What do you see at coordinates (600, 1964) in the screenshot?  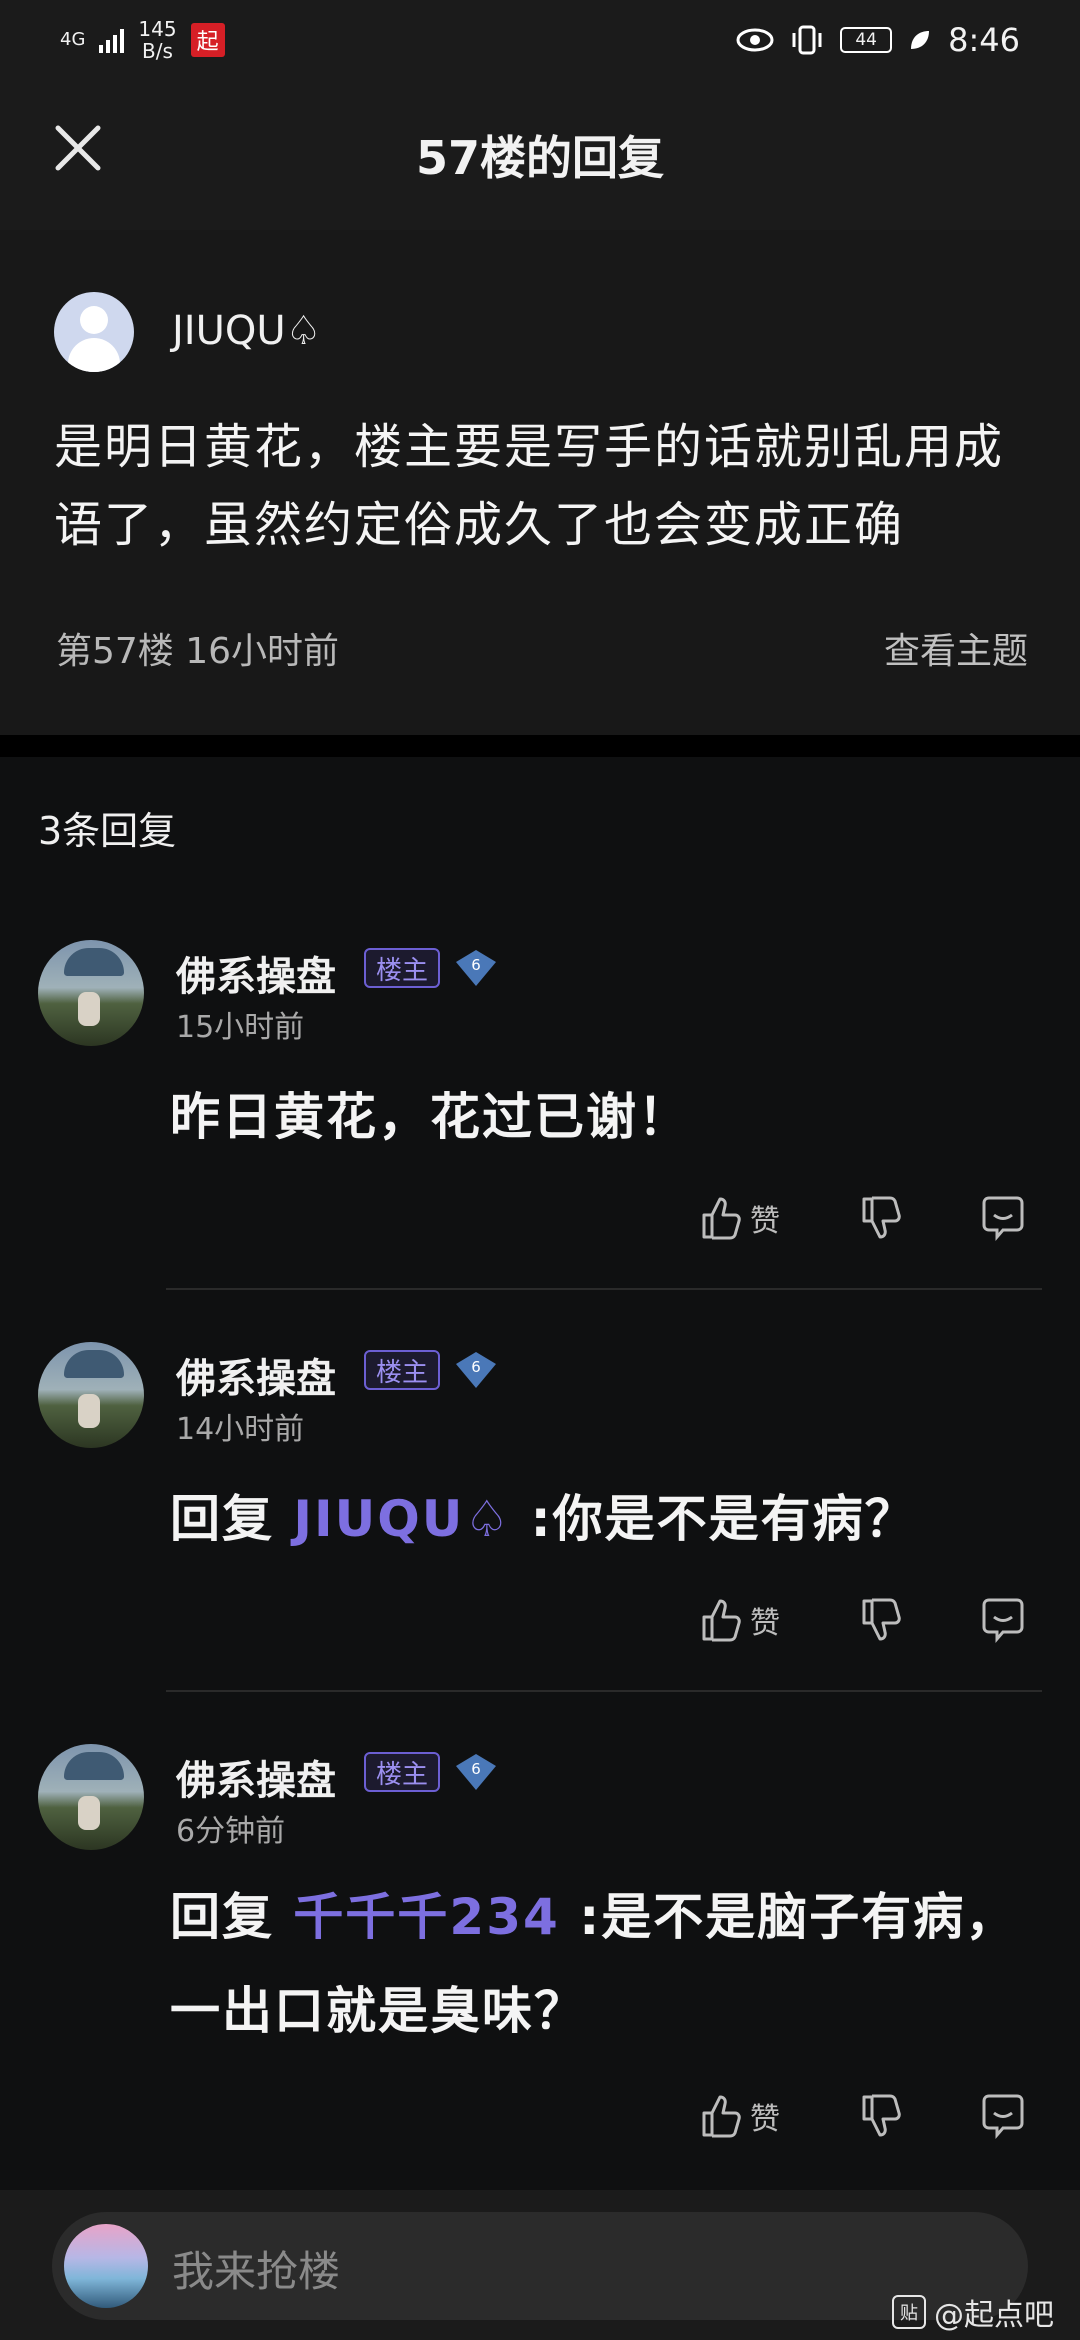 I see `reply-content: 回复 千千千234 :是不是脑子有病，一出口就是臭味？` at bounding box center [600, 1964].